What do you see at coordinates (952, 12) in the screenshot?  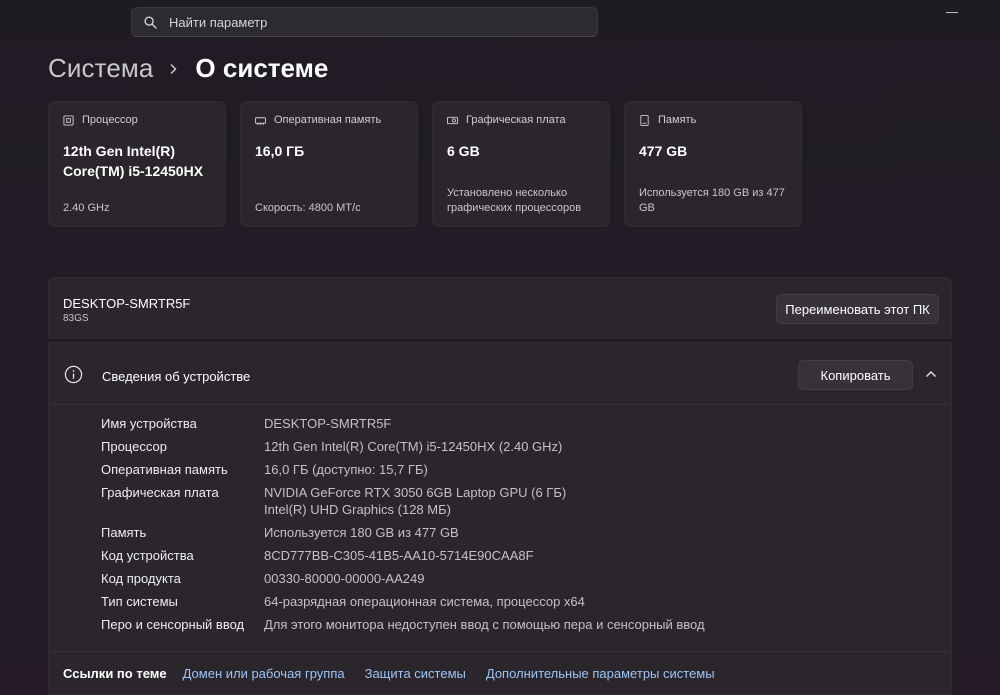 I see `minimize-button` at bounding box center [952, 12].